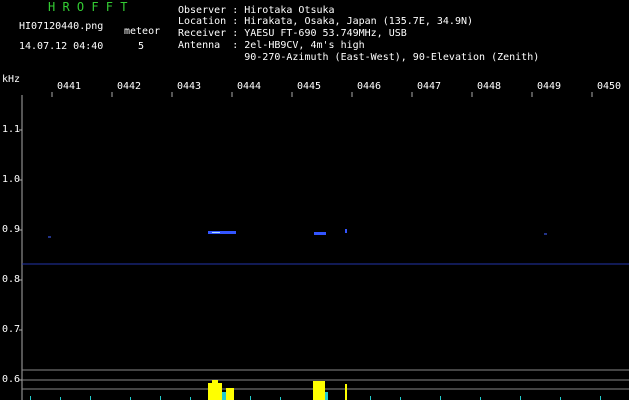 The width and height of the screenshot is (629, 400). What do you see at coordinates (309, 86) in the screenshot?
I see `x-tick-label: 0445` at bounding box center [309, 86].